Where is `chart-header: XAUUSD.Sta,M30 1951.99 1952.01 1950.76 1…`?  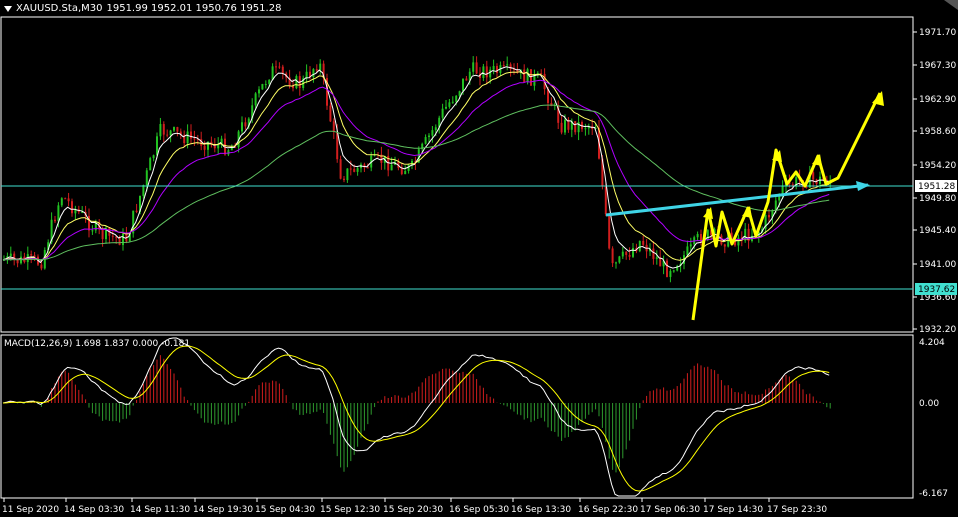 chart-header: XAUUSD.Sta,M30 1951.99 1952.01 1950.76 1… is located at coordinates (142, 8).